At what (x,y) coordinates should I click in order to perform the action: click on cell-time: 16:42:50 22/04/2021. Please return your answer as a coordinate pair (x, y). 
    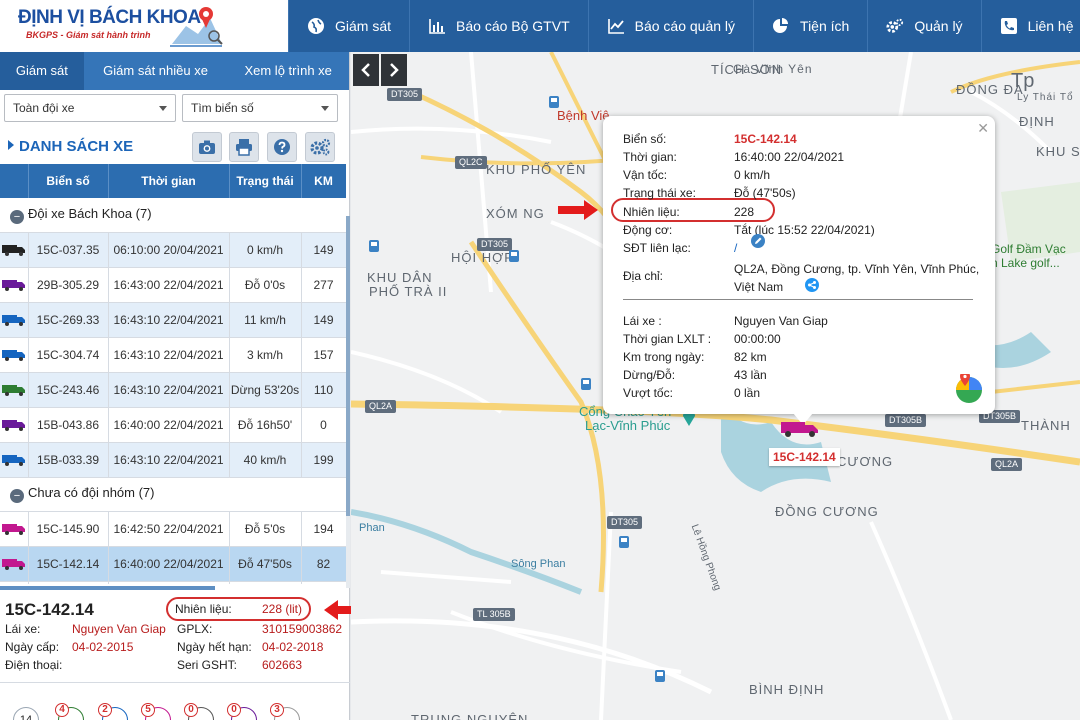
    Looking at the image, I should click on (169, 529).